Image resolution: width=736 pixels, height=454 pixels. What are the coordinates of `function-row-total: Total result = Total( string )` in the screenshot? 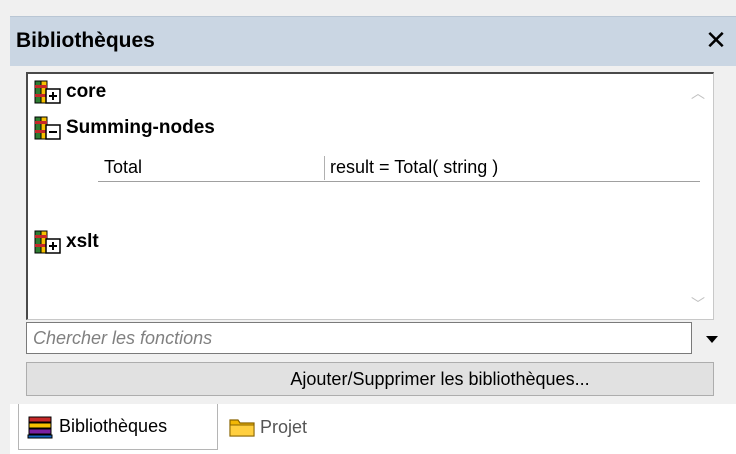 It's located at (399, 168).